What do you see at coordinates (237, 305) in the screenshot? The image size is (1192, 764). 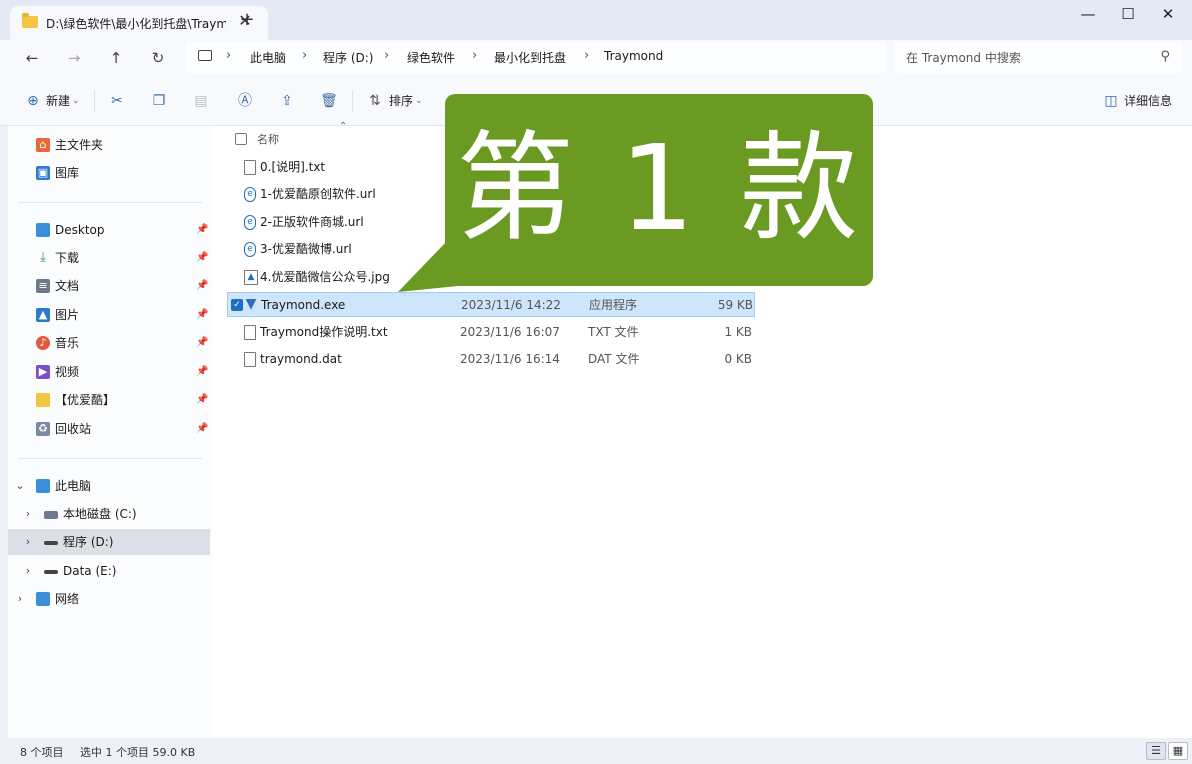 I see `row-checkbox-checked: ✓` at bounding box center [237, 305].